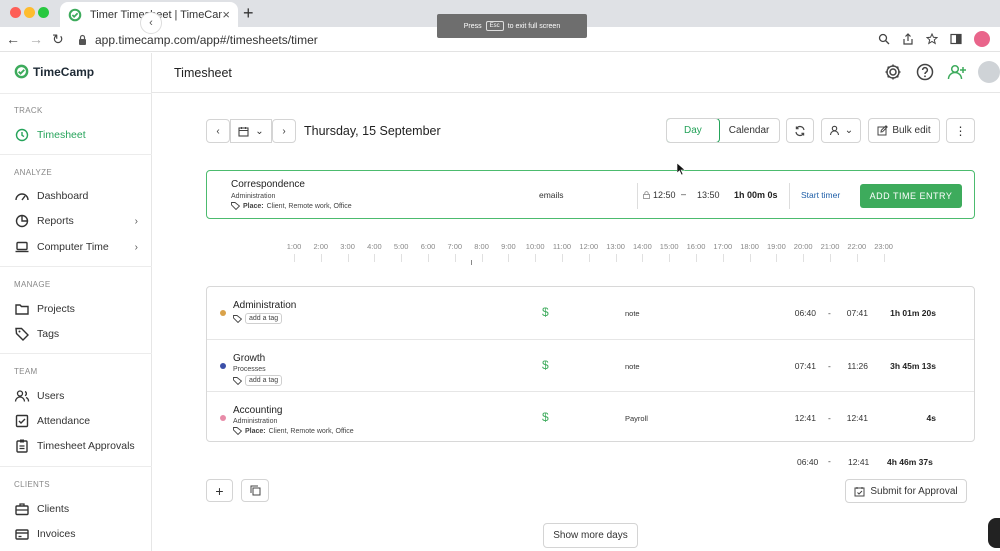 The height and width of the screenshot is (551, 1000). What do you see at coordinates (913, 366) in the screenshot?
I see `entry-duration: 3h 45m 13s` at bounding box center [913, 366].